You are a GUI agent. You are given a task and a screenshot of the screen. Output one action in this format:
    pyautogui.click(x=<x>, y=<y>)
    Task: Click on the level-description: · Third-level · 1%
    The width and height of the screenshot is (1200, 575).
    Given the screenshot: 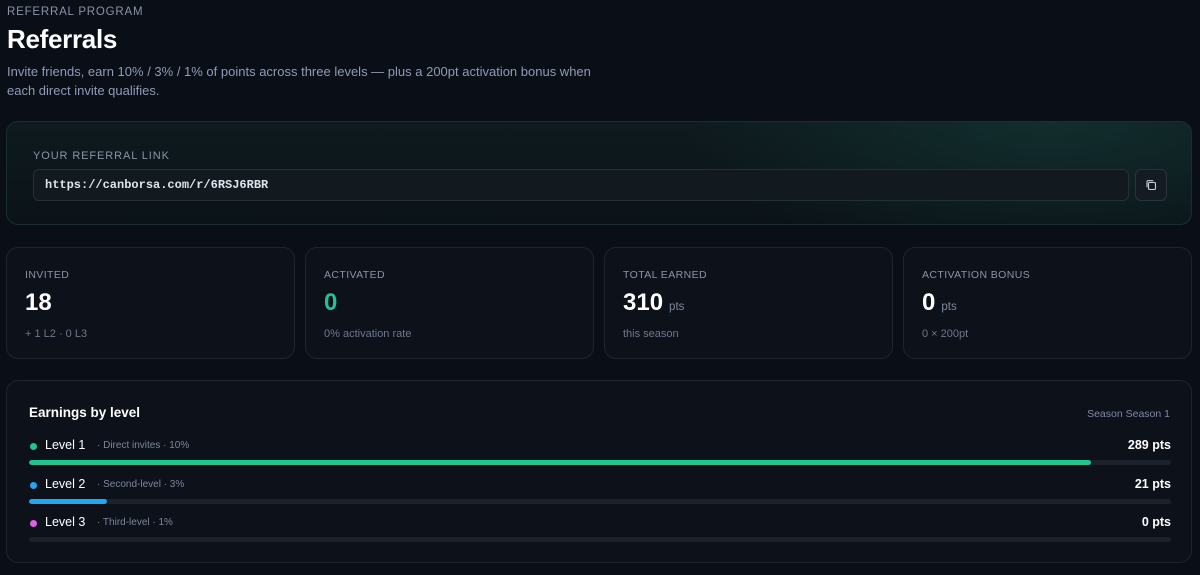 What is the action you would take?
    pyautogui.click(x=135, y=522)
    